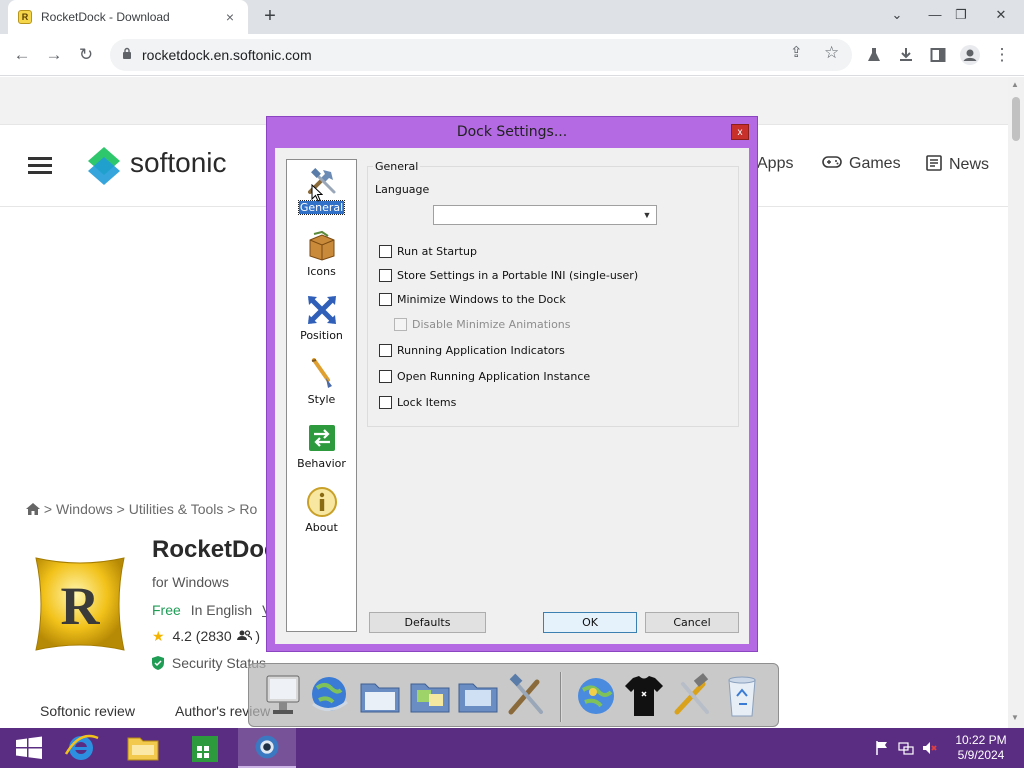  I want to click on action-center-flag-icon, so click(882, 748).